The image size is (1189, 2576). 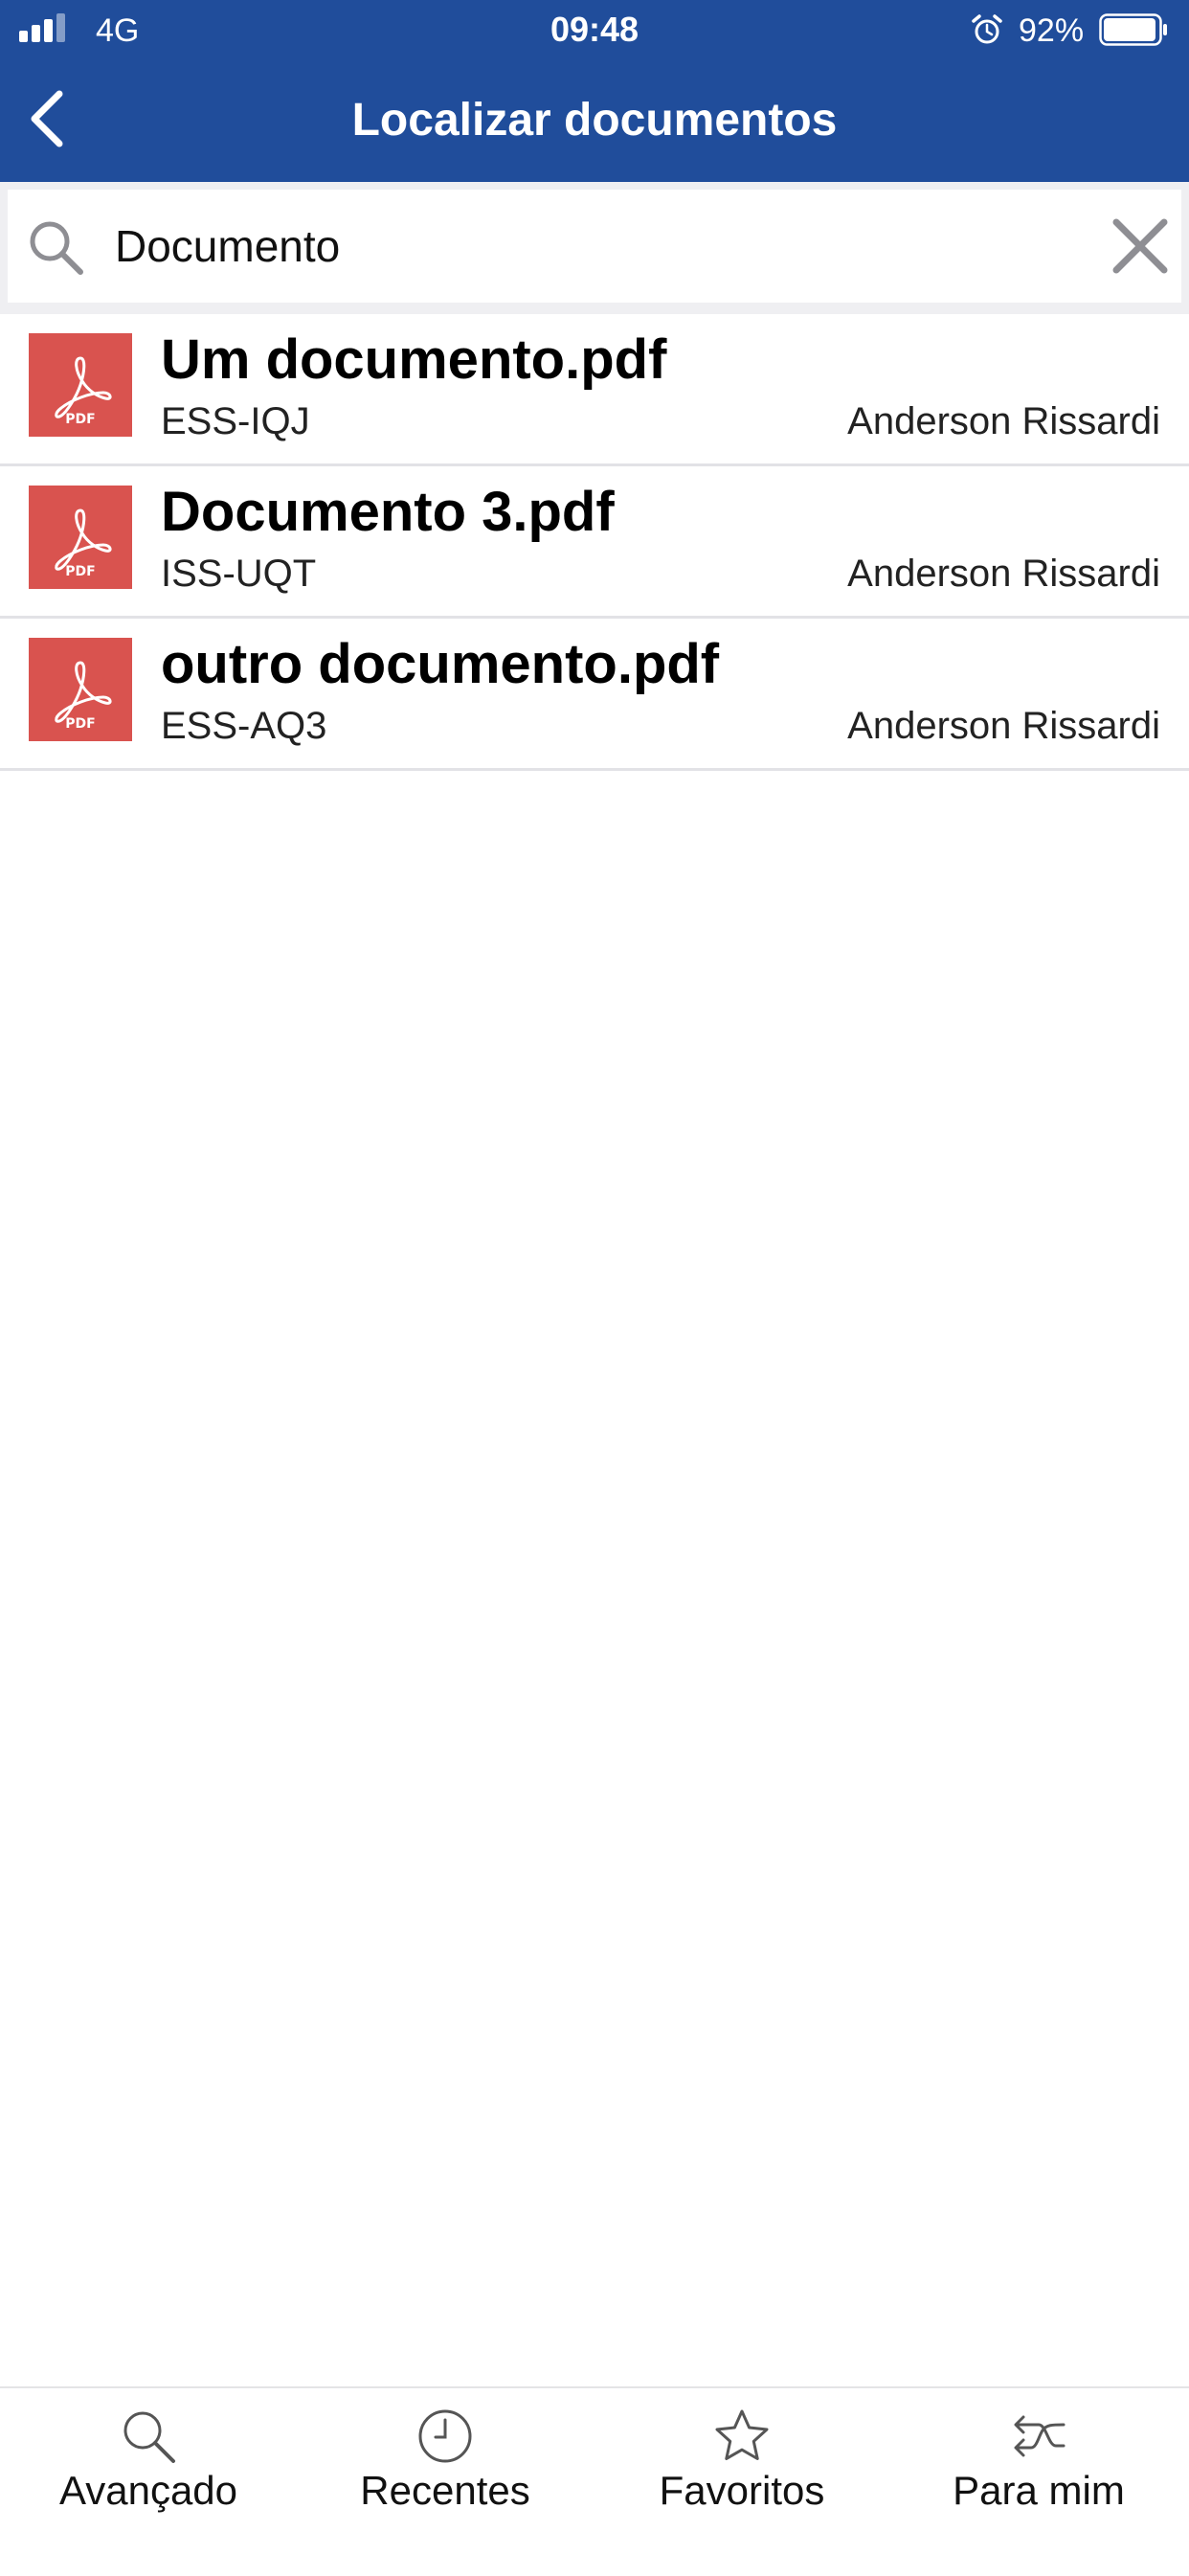 I want to click on document-name: Documento 3.pdf, so click(x=388, y=512).